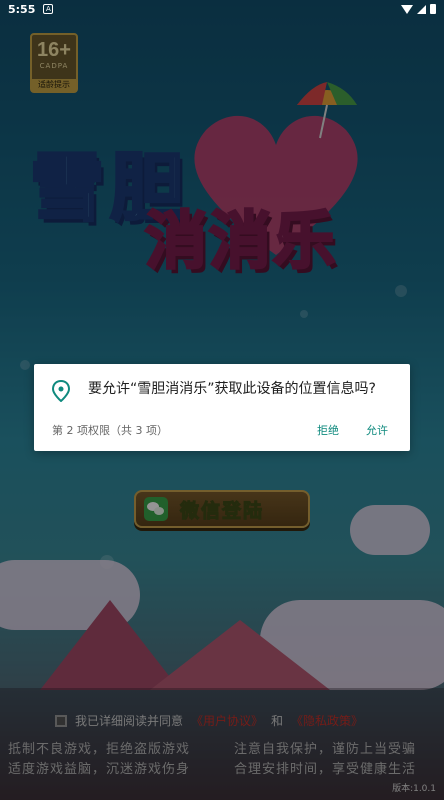 The width and height of the screenshot is (444, 800). Describe the element at coordinates (232, 389) in the screenshot. I see `permission-message: 要允许“雪胆消消乐”获取此设备的位置信息吗?` at that location.